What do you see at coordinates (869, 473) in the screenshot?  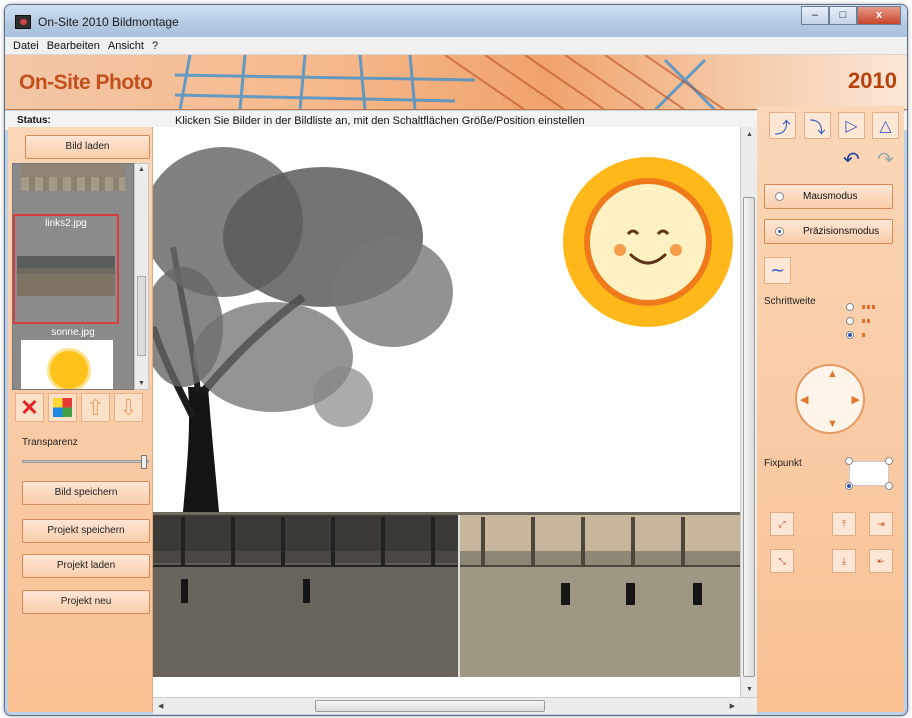 I see `fixpoint-selector` at bounding box center [869, 473].